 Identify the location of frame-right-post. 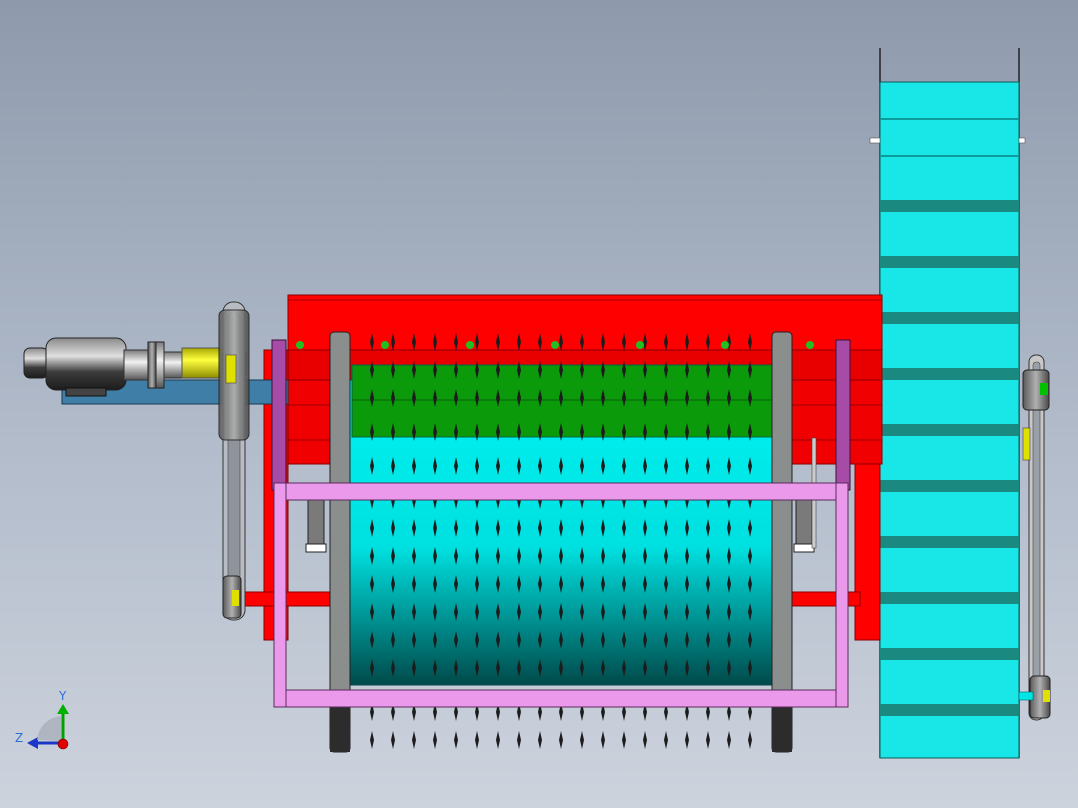
(842, 595).